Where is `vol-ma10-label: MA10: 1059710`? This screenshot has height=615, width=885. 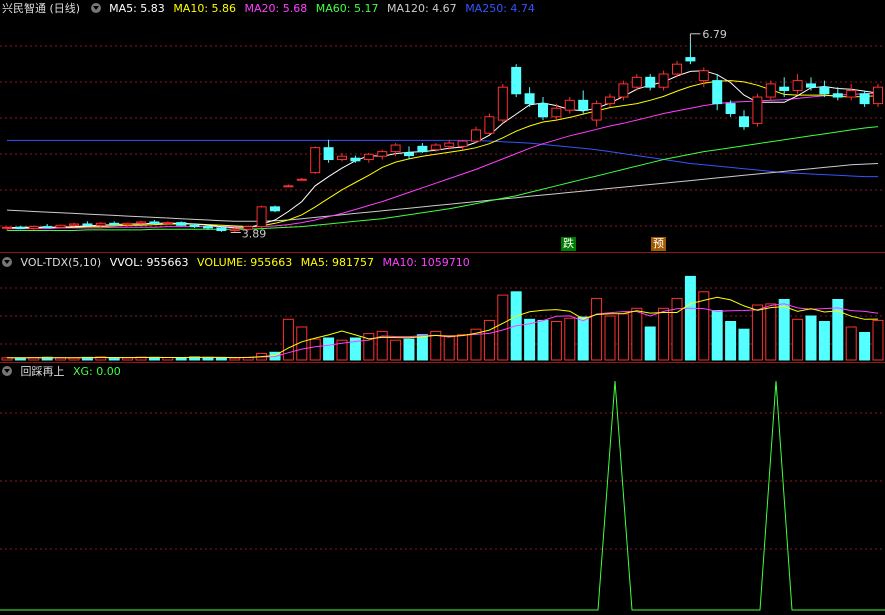 vol-ma10-label: MA10: 1059710 is located at coordinates (426, 262).